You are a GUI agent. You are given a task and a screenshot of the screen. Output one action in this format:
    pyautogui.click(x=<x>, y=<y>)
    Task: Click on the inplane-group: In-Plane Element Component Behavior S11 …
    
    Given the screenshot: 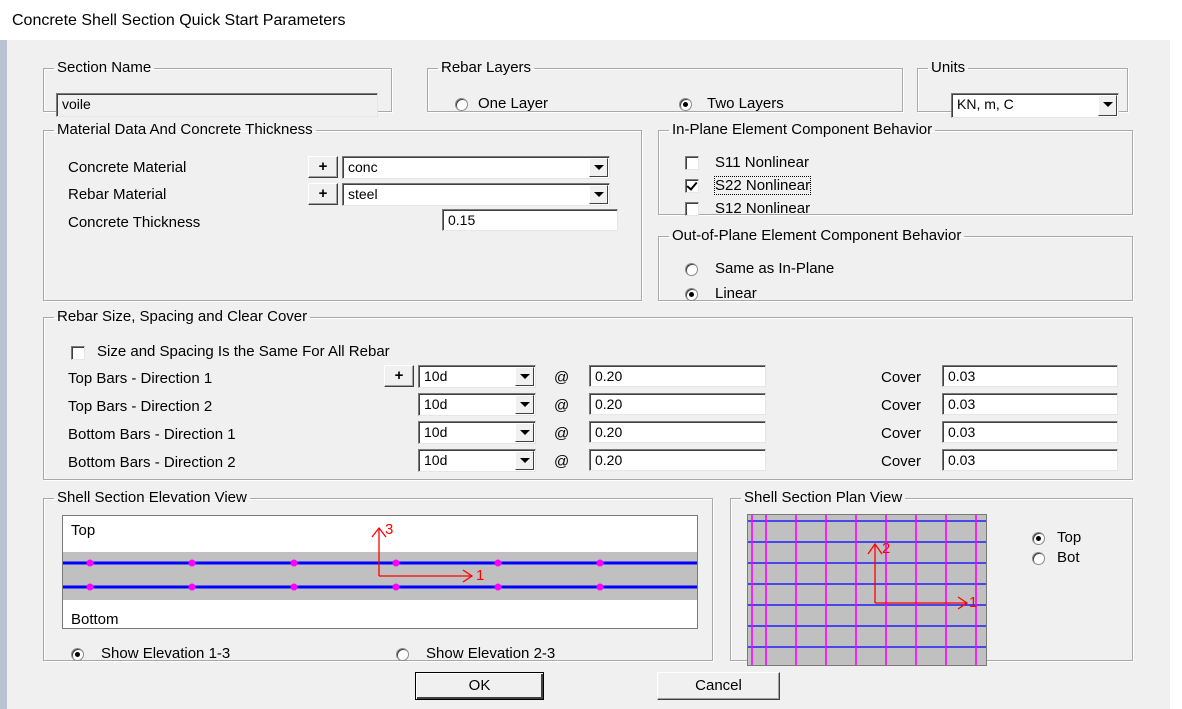 What is the action you would take?
    pyautogui.click(x=895, y=169)
    